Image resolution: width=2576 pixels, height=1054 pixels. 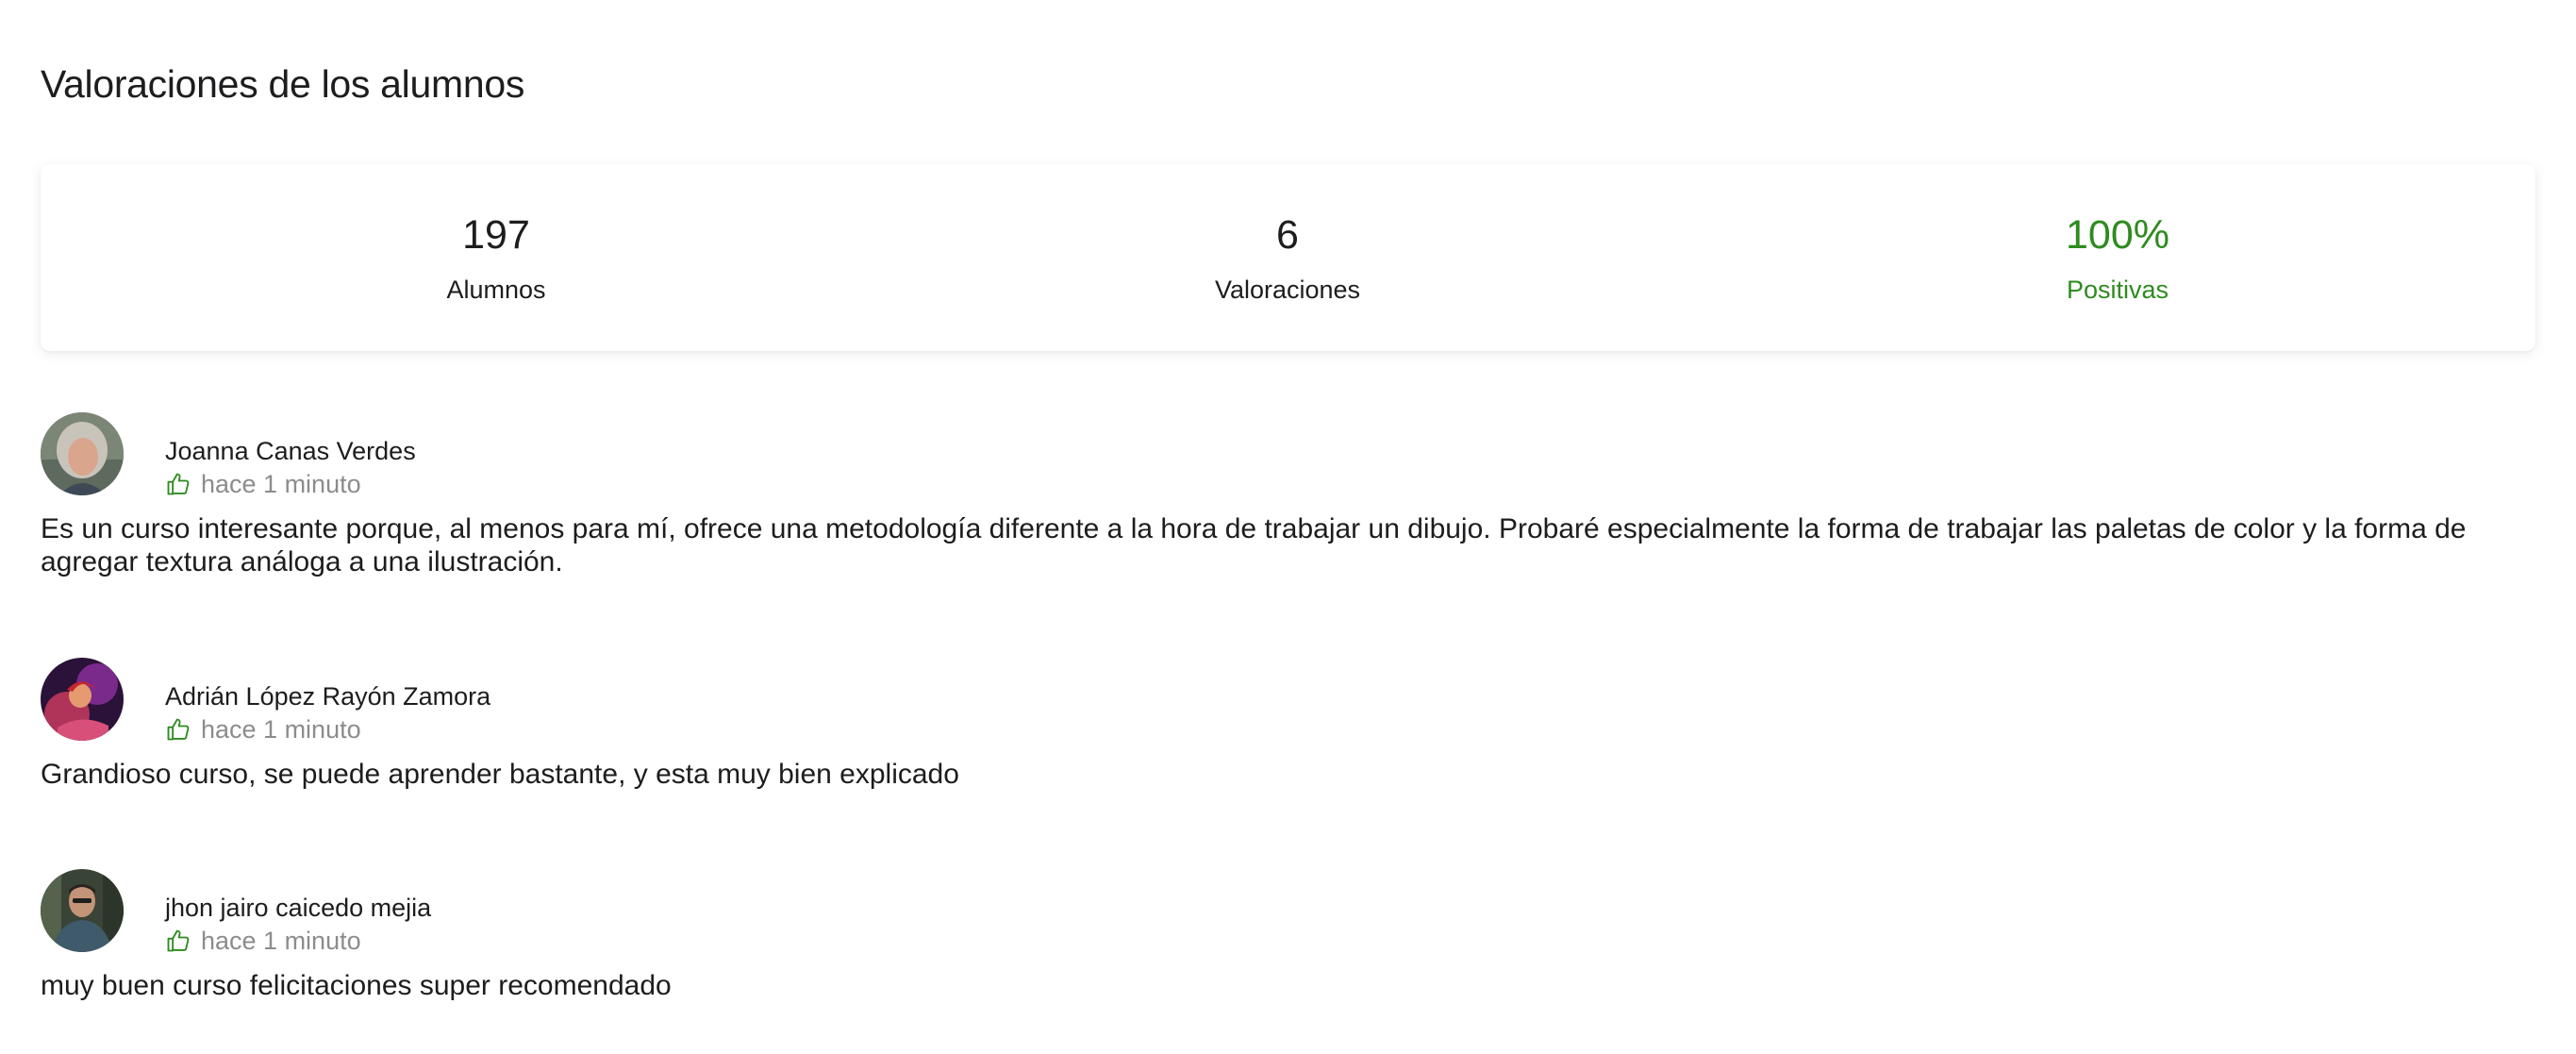 What do you see at coordinates (290, 451) in the screenshot?
I see `reviewer-name: Joanna Canas Verdes` at bounding box center [290, 451].